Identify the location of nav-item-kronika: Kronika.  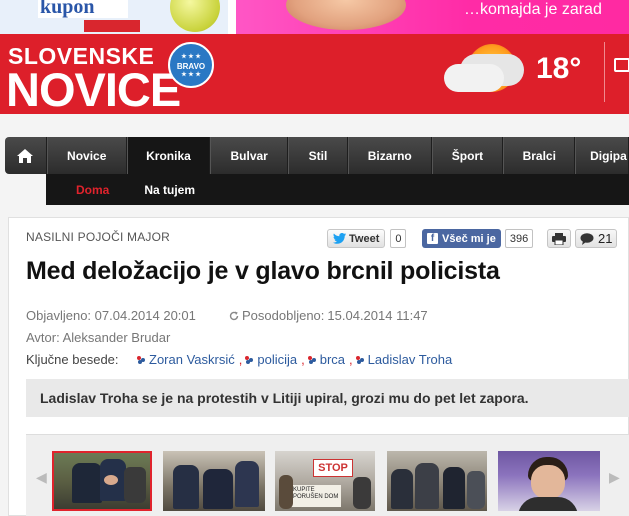
(168, 155).